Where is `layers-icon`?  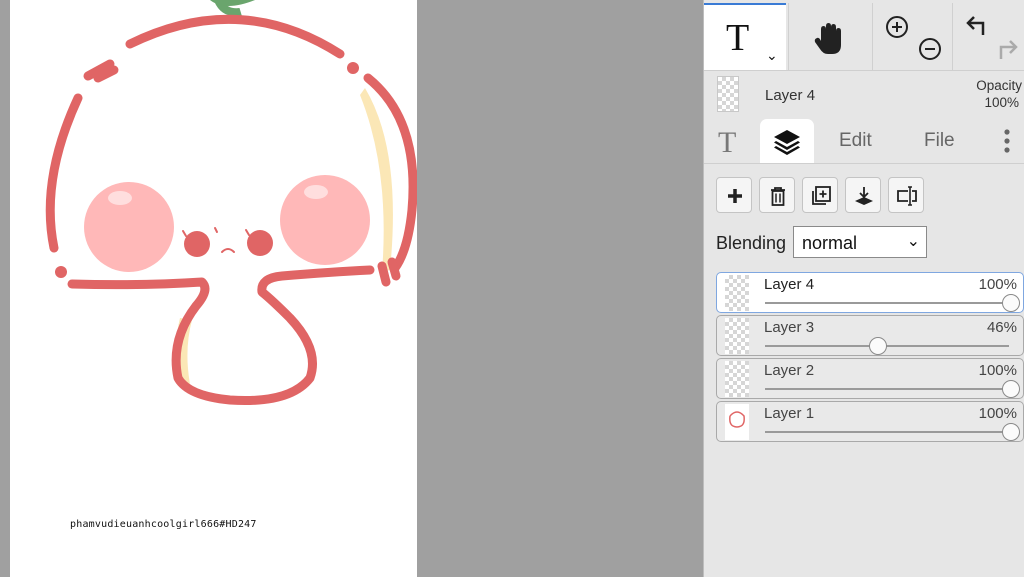
layers-icon is located at coordinates (787, 142).